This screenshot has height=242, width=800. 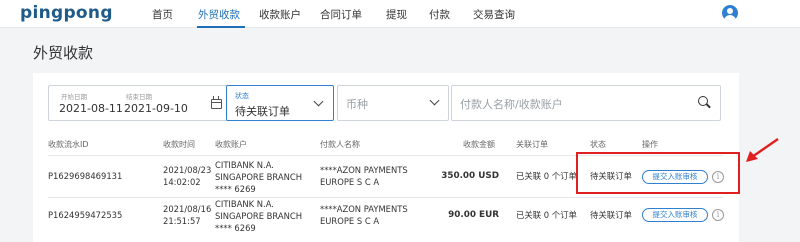 I want to click on currency-select-placeholder: 币种, so click(x=357, y=104).